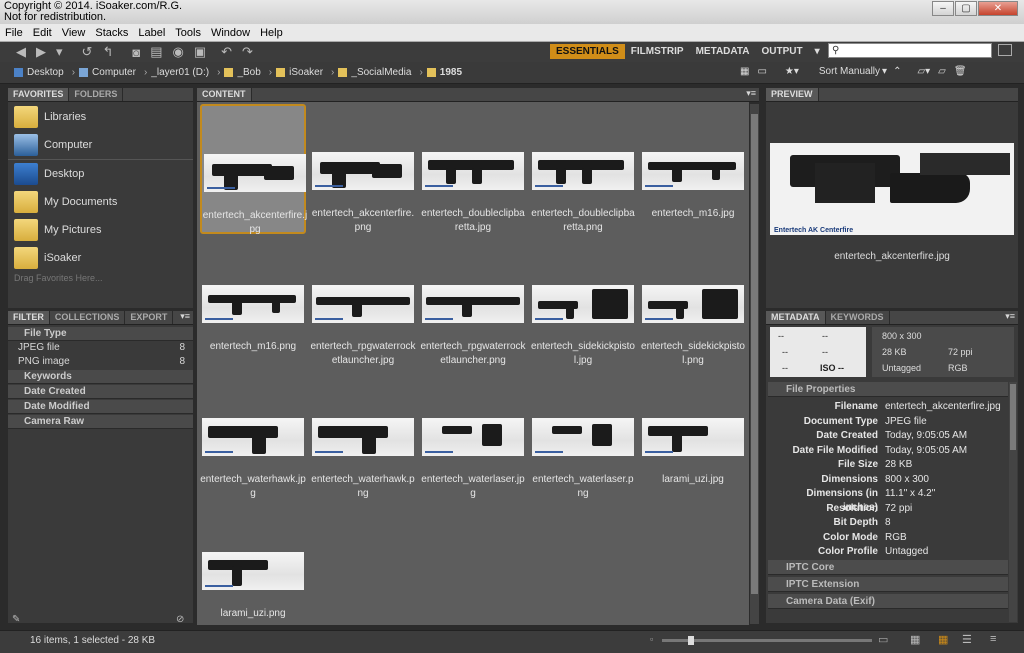  Describe the element at coordinates (226, 52) in the screenshot. I see `rotate-left-icon: ↶` at that location.